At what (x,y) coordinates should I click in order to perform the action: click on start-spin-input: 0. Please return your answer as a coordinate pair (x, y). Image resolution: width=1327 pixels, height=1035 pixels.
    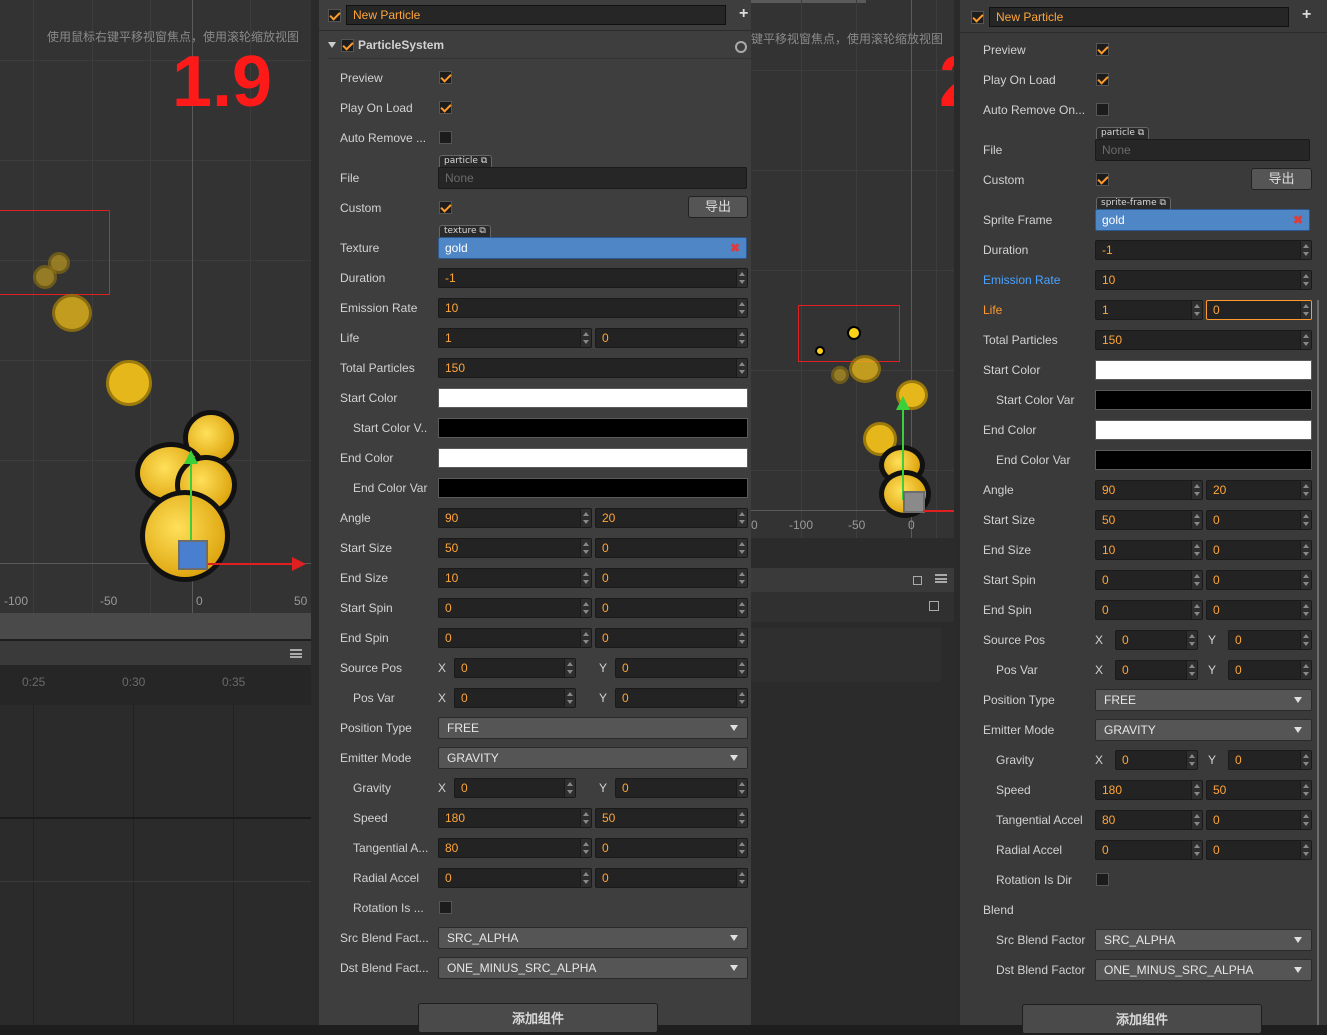
    Looking at the image, I should click on (515, 608).